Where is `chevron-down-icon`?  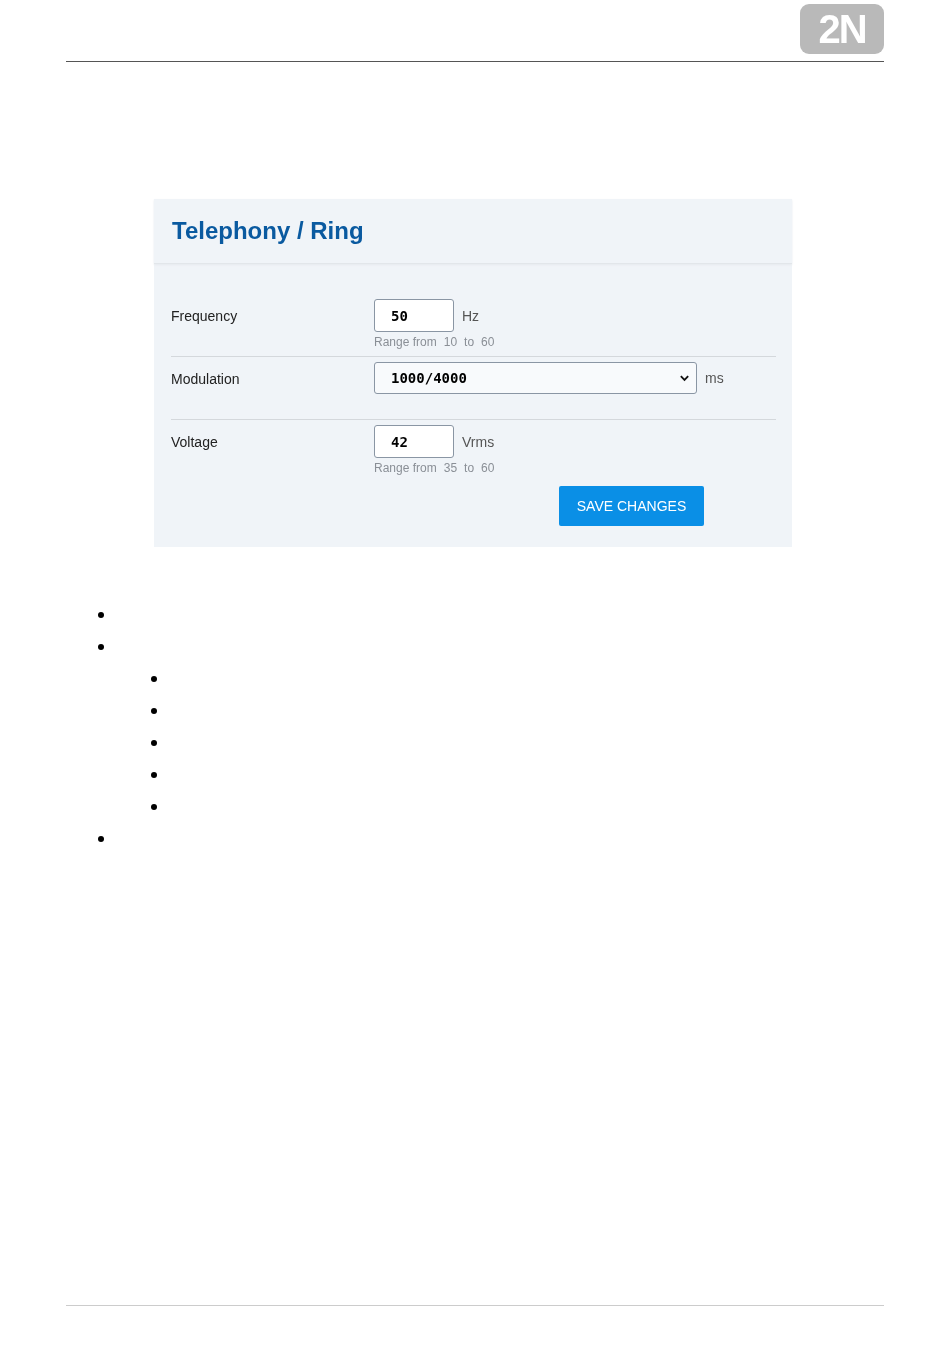 chevron-down-icon is located at coordinates (684, 378).